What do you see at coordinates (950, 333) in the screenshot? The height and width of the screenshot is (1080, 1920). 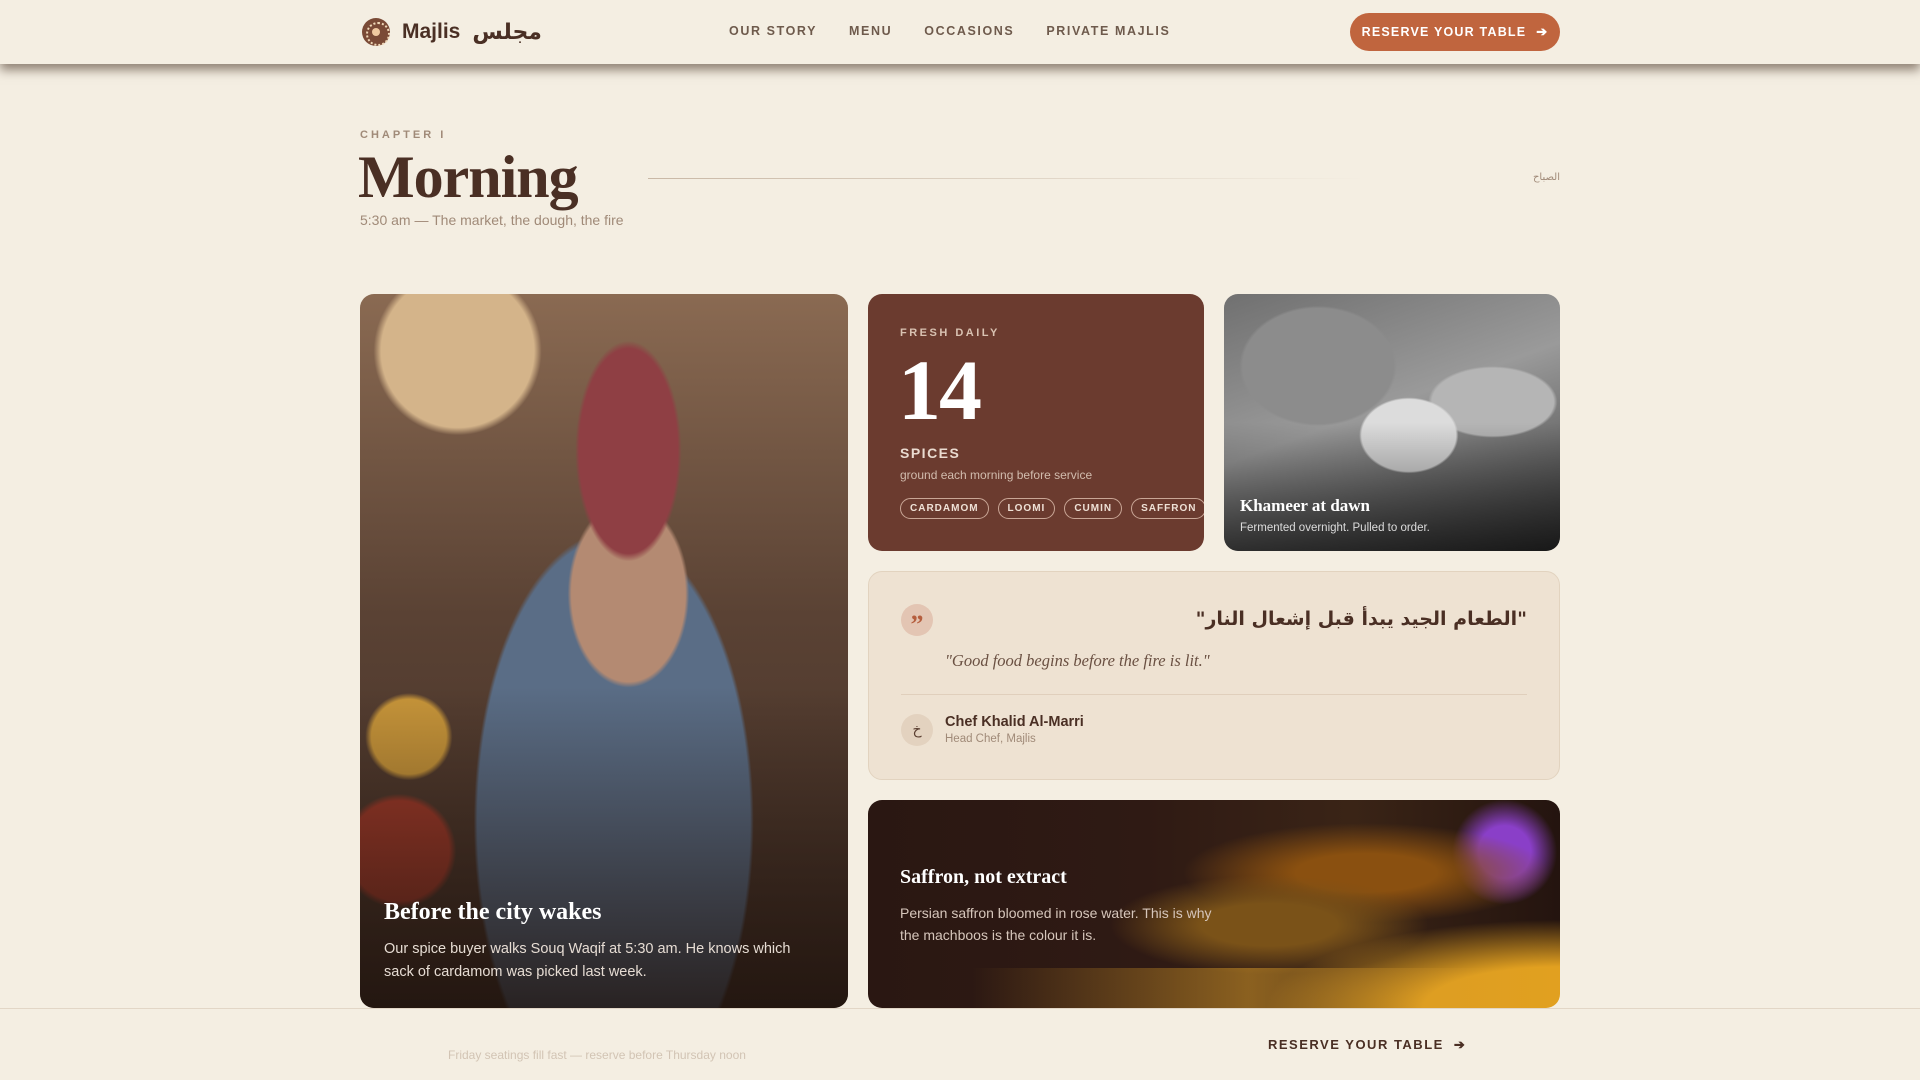 I see `stat-eyebrow: FRESH DAILY` at bounding box center [950, 333].